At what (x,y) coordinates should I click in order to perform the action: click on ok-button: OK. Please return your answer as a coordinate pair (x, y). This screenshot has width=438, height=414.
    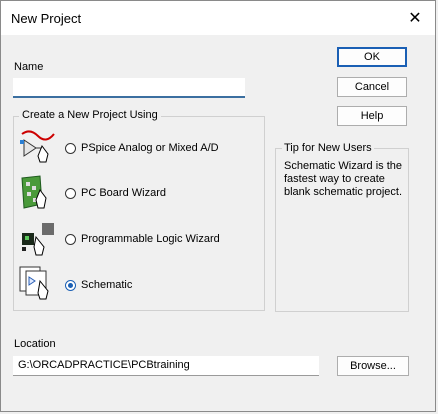
    Looking at the image, I should click on (372, 57).